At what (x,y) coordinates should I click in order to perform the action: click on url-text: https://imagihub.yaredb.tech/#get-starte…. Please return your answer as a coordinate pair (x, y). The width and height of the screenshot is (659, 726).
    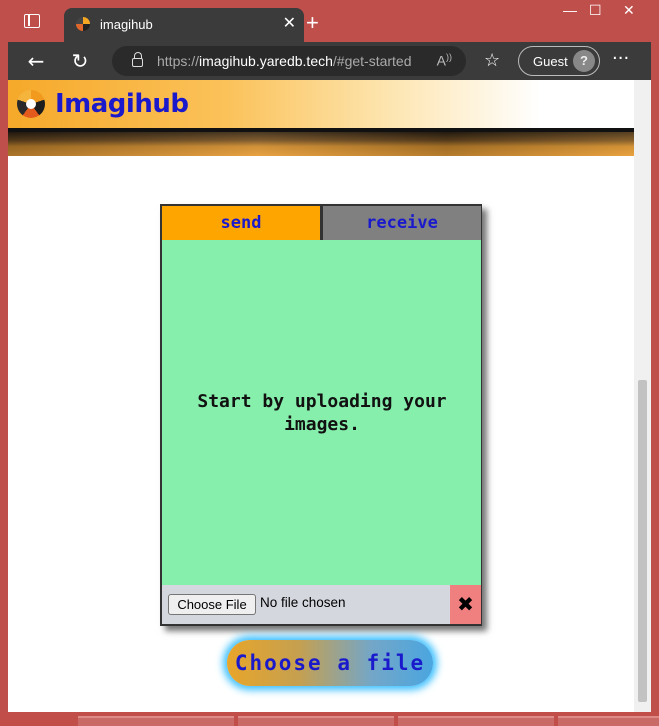
    Looking at the image, I should click on (284, 61).